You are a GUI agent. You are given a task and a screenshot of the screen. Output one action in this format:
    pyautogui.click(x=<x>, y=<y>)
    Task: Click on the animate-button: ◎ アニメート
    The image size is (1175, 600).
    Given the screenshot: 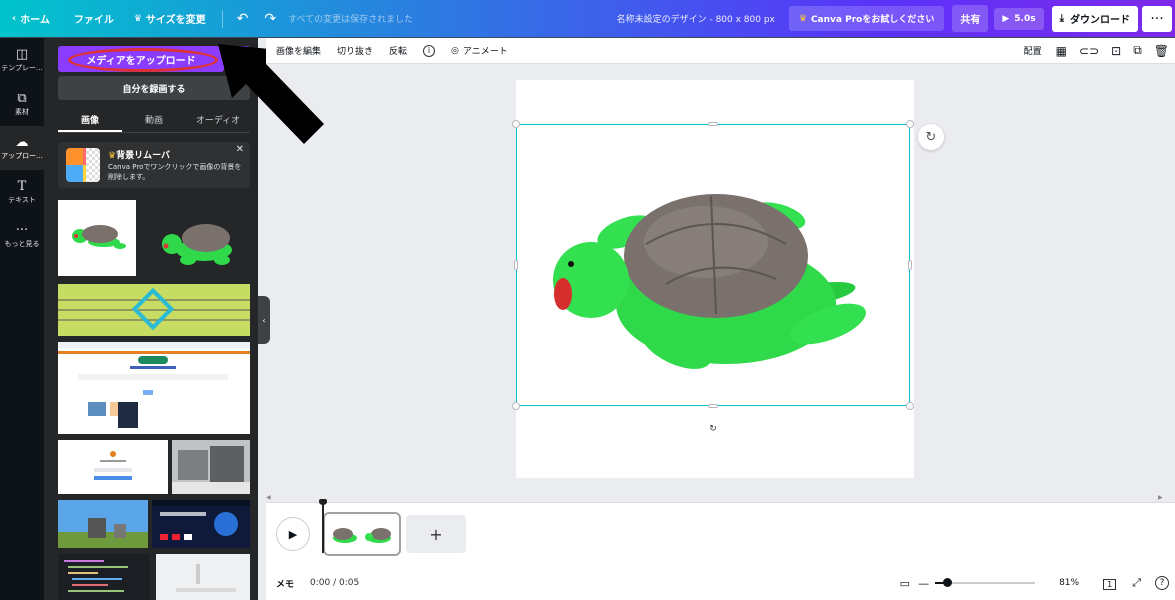 What is the action you would take?
    pyautogui.click(x=479, y=51)
    